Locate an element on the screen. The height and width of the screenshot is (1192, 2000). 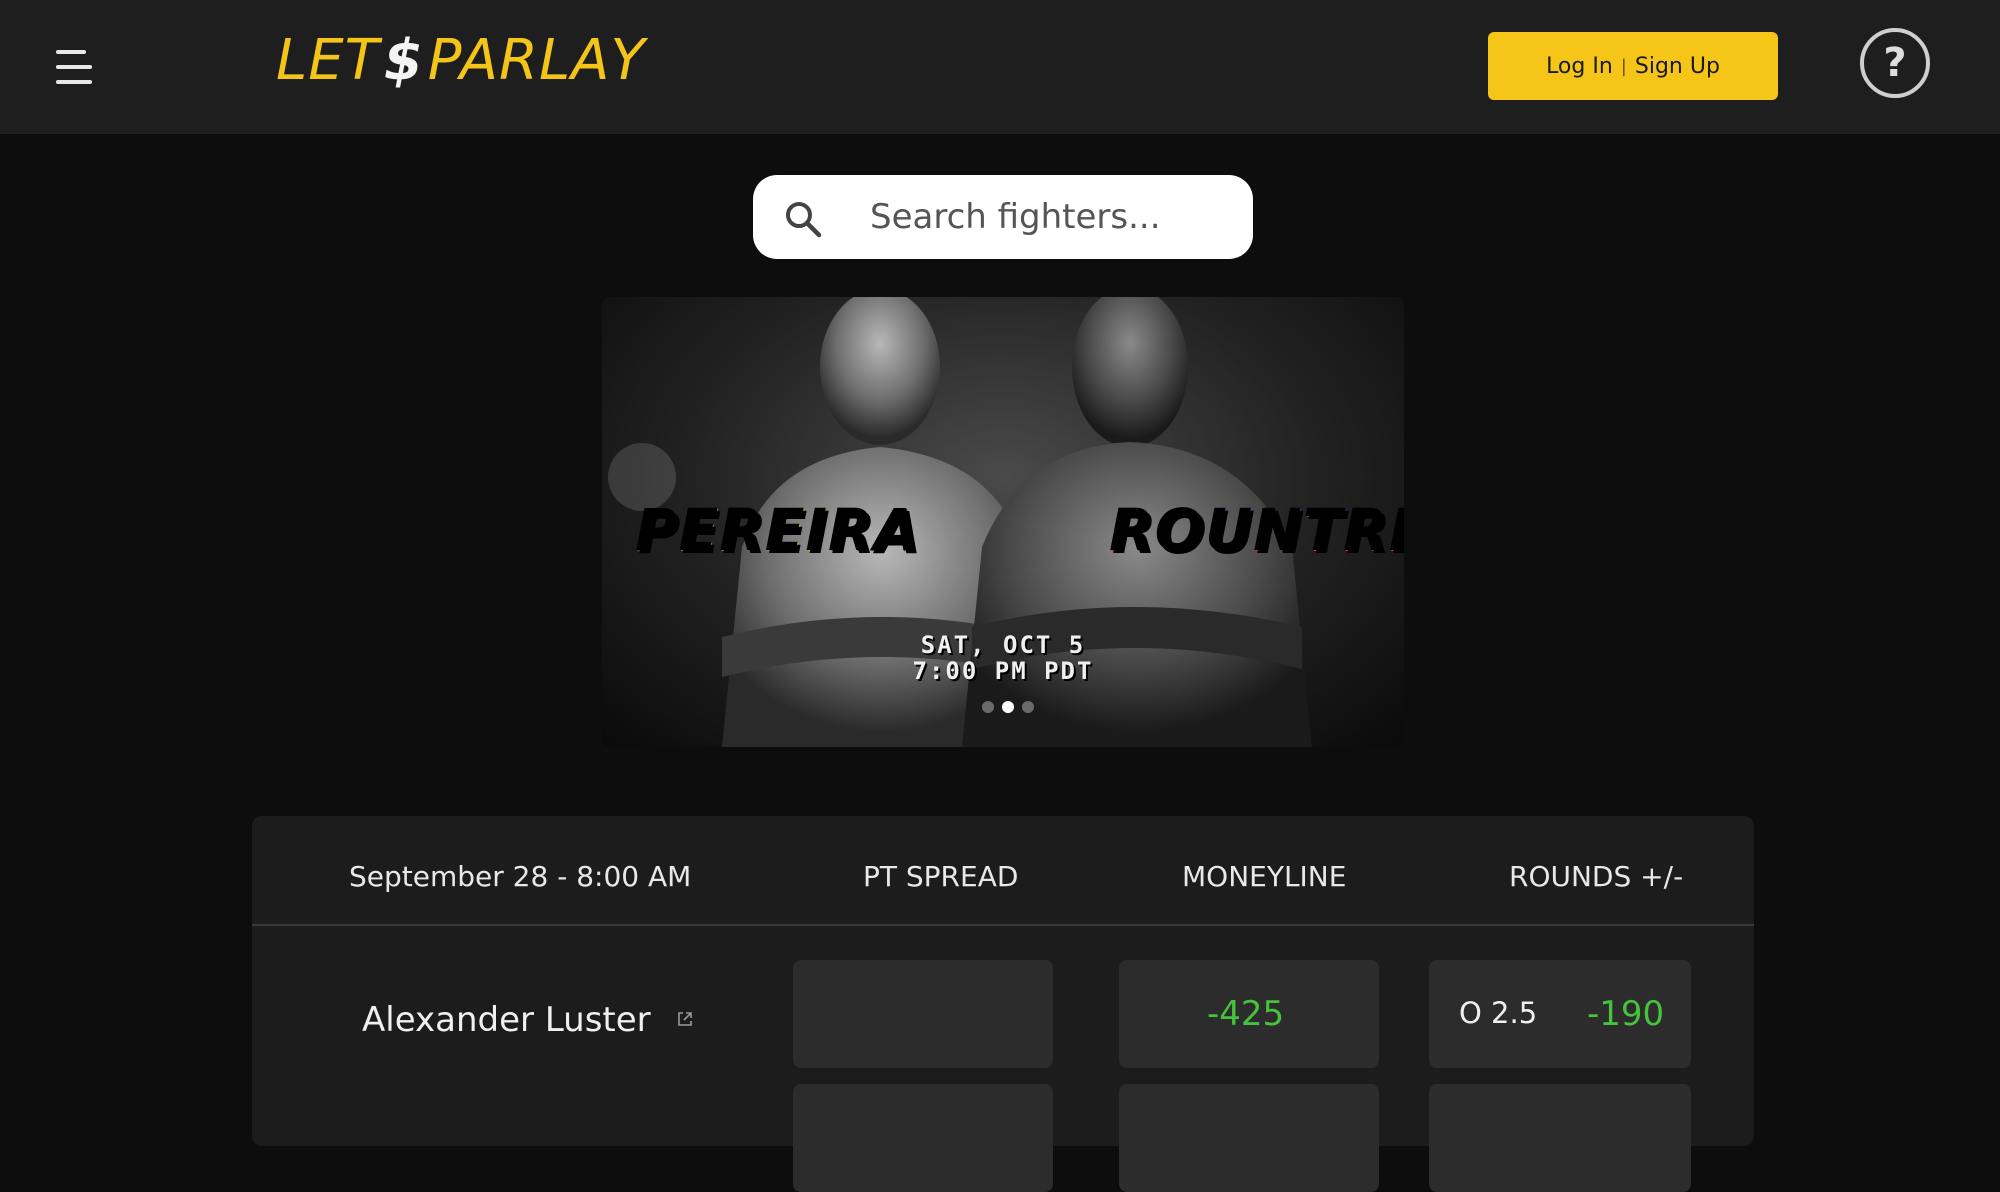
top-header: LET$PARLAY Log In | Sign Up ? is located at coordinates (1000, 67).